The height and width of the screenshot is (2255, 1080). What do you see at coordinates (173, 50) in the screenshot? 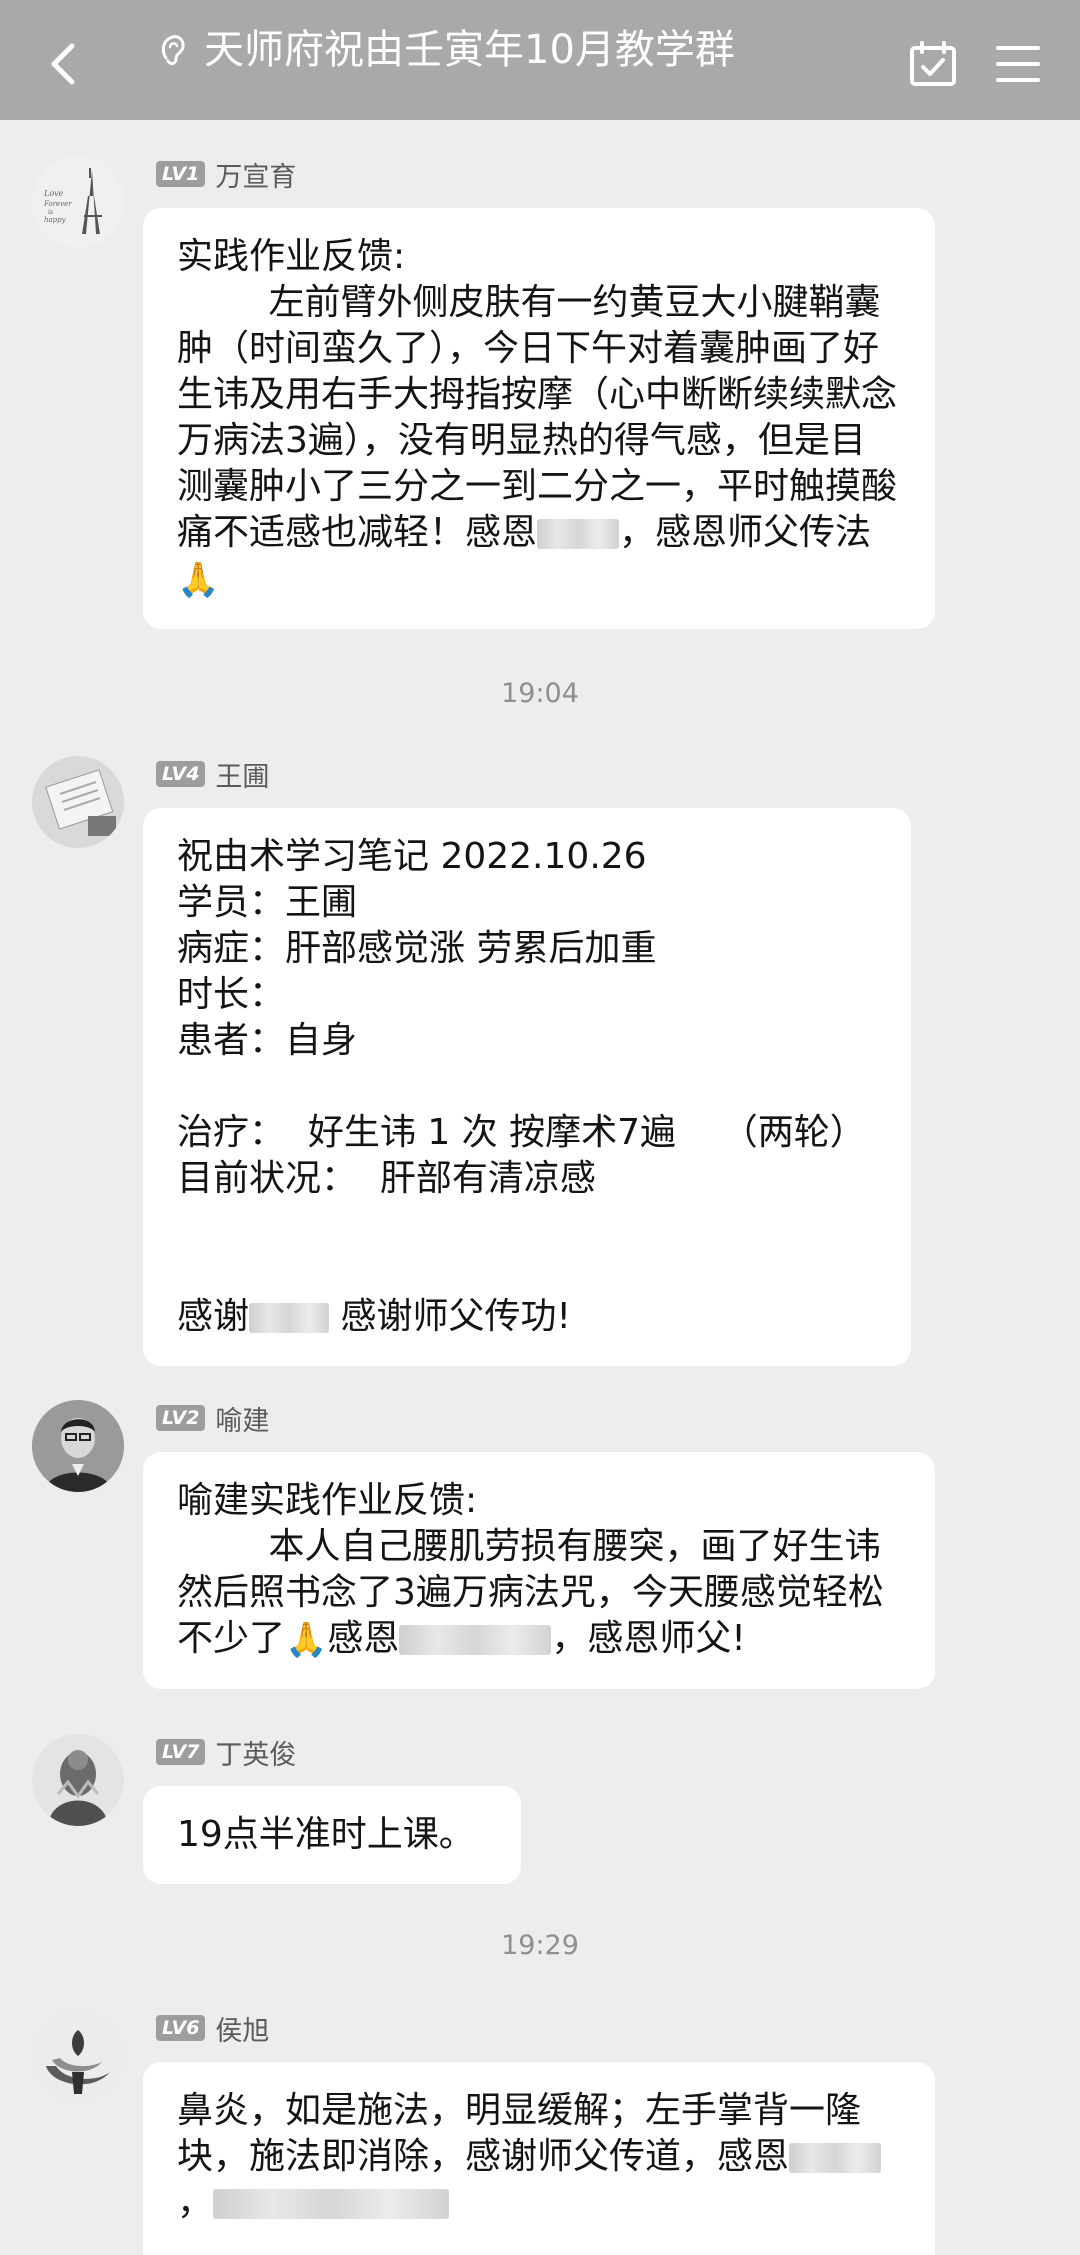
I see `ear-icon` at bounding box center [173, 50].